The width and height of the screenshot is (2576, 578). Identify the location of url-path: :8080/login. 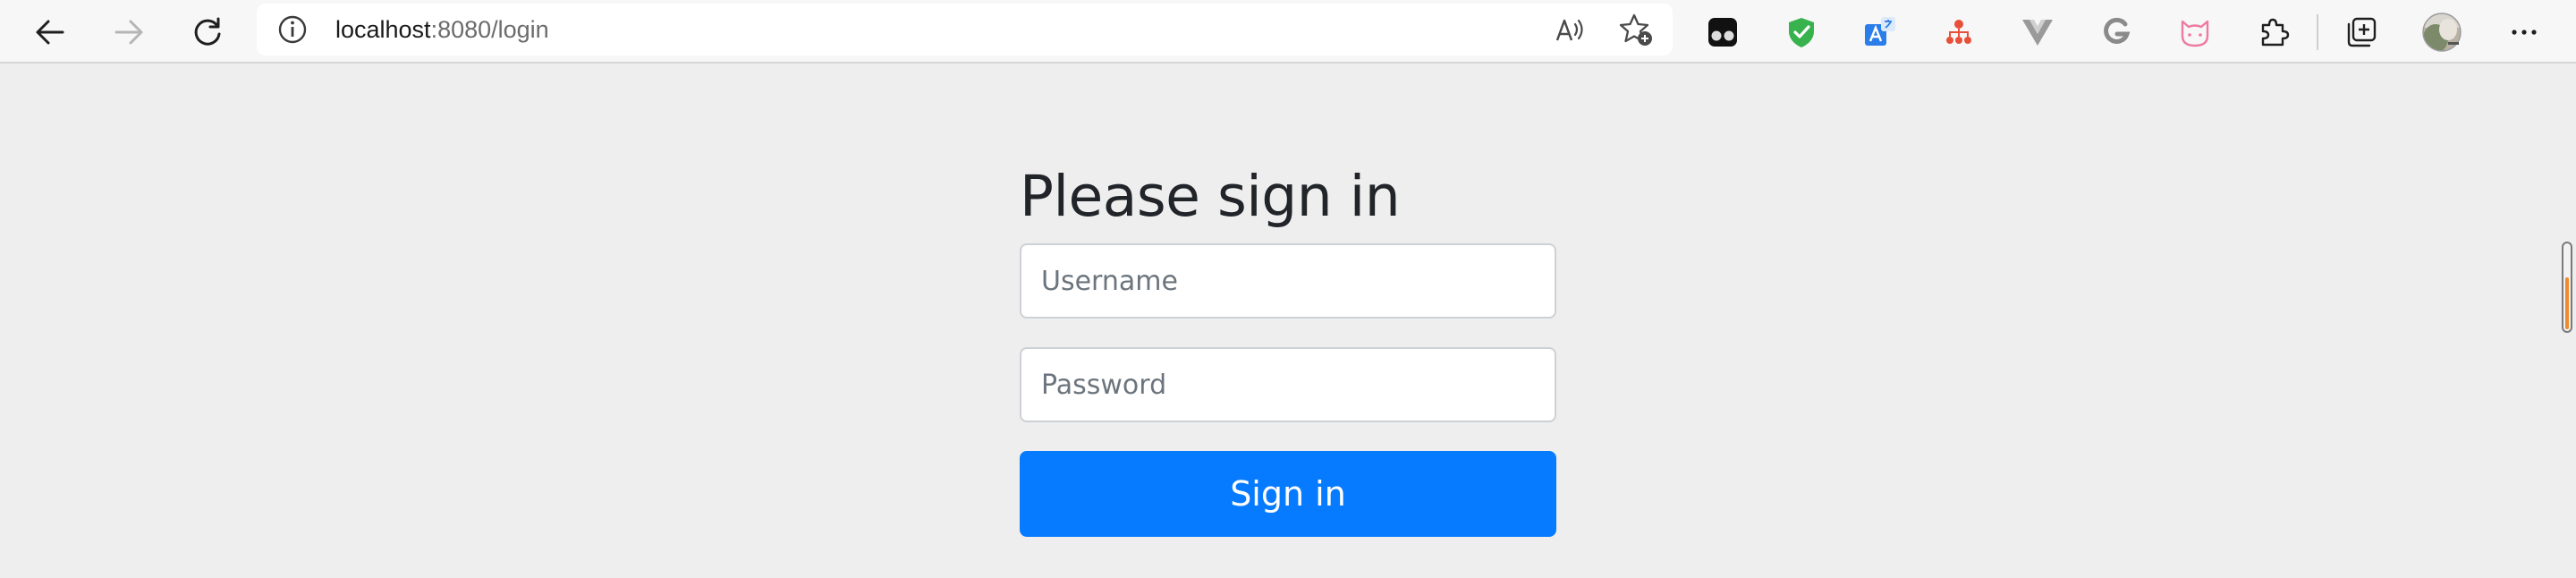
(489, 29).